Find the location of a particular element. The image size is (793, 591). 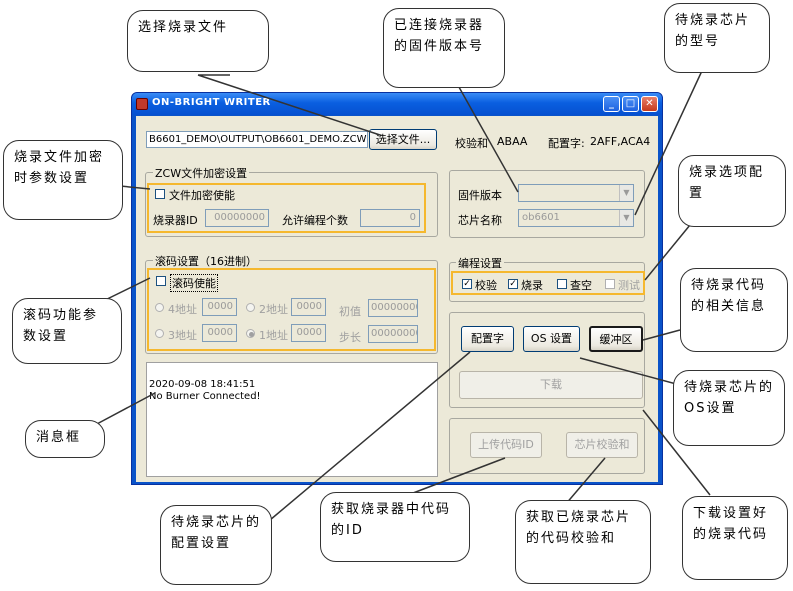

callout-fw-version: 已连接烧录器的固件版本号 is located at coordinates (444, 48).